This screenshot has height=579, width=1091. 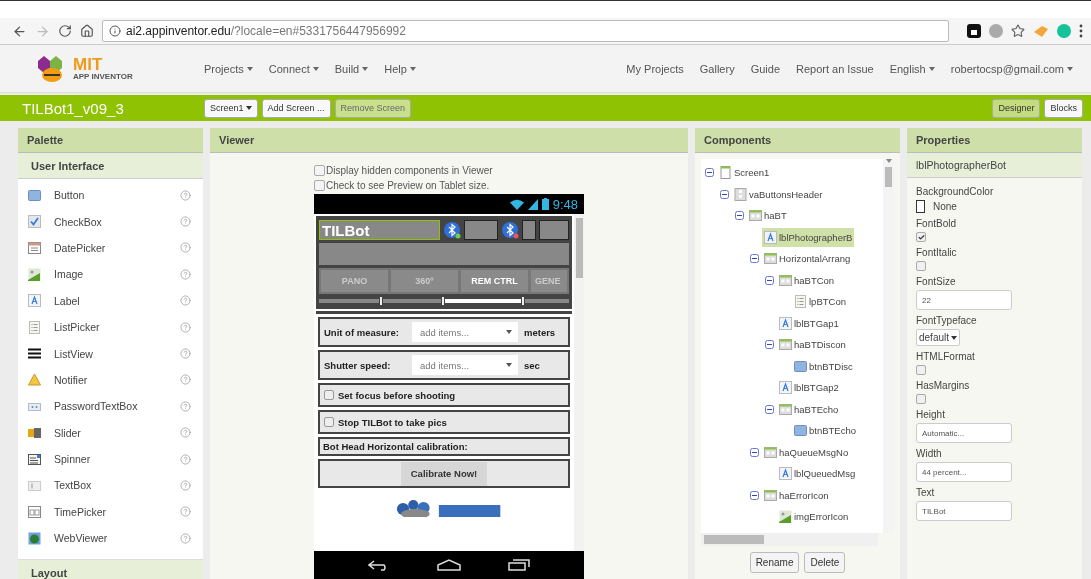 What do you see at coordinates (110, 569) in the screenshot?
I see `section-header: Layout` at bounding box center [110, 569].